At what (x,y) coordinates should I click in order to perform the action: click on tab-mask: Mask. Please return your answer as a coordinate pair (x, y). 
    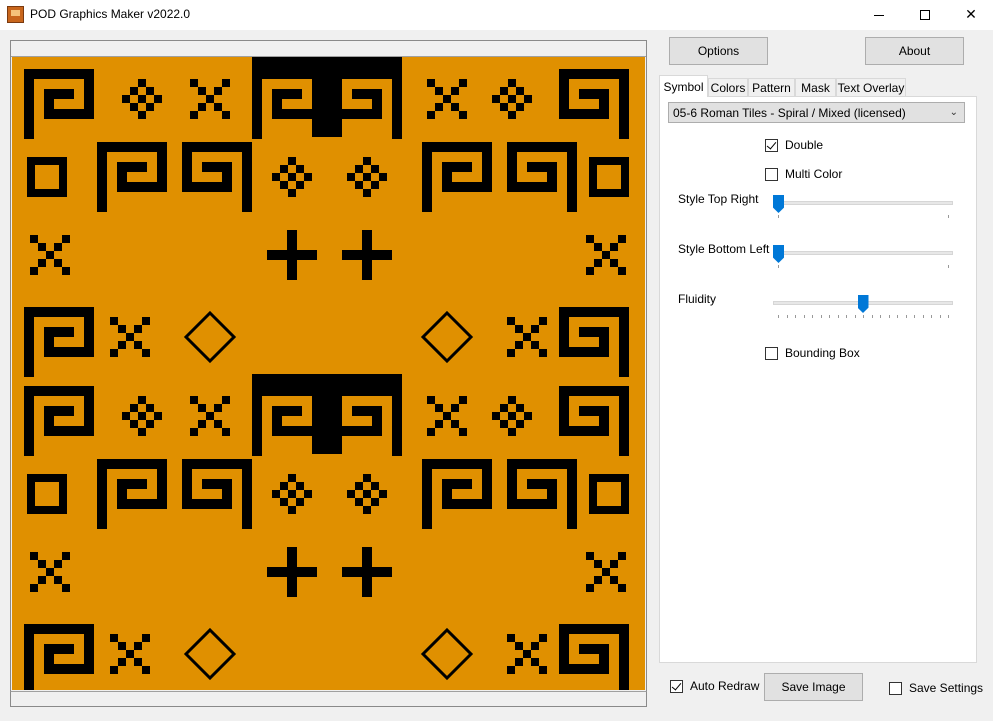
    Looking at the image, I should click on (815, 87).